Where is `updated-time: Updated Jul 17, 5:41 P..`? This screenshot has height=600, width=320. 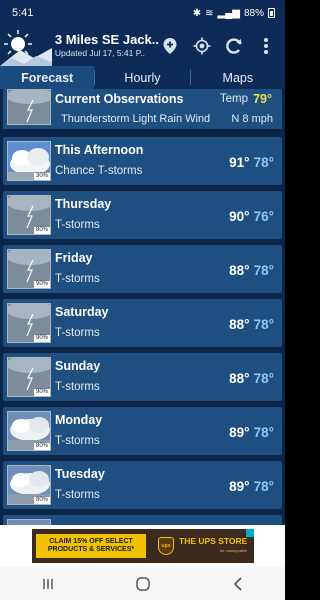 updated-time: Updated Jul 17, 5:41 P.. is located at coordinates (100, 53).